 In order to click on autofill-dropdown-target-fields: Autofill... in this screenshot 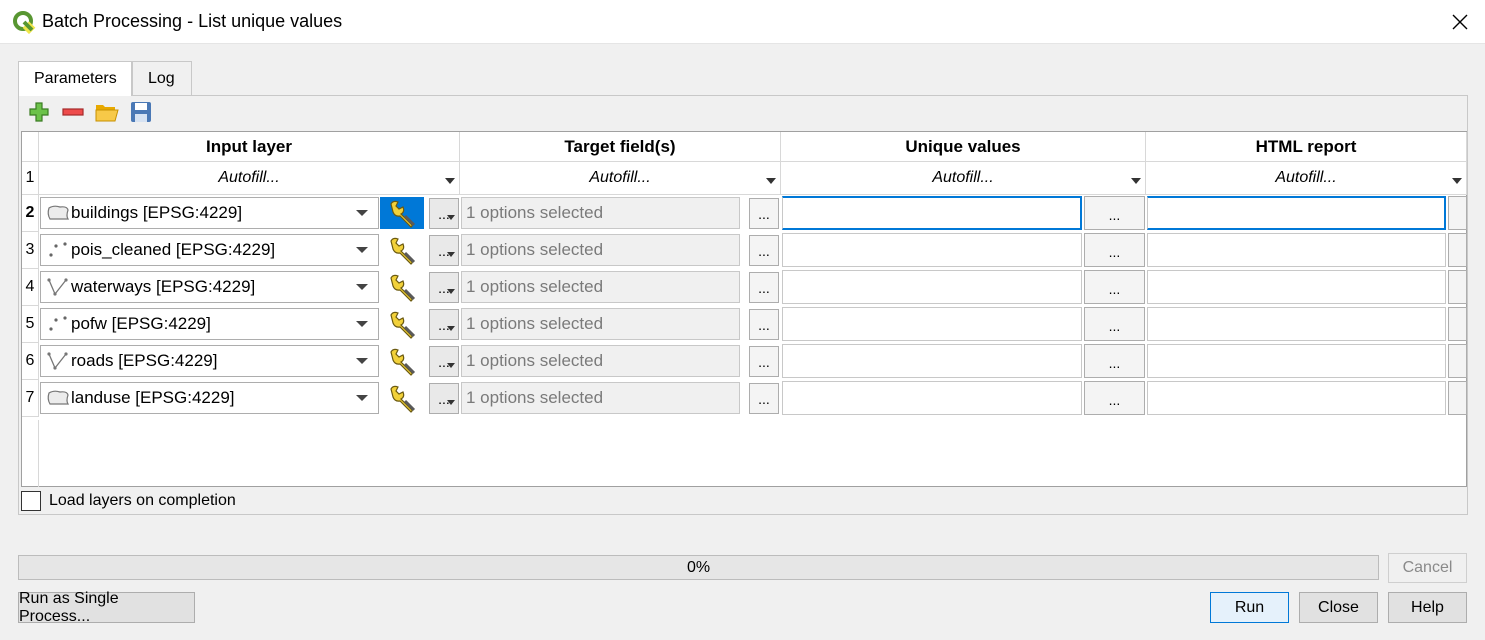, I will do `click(620, 178)`.